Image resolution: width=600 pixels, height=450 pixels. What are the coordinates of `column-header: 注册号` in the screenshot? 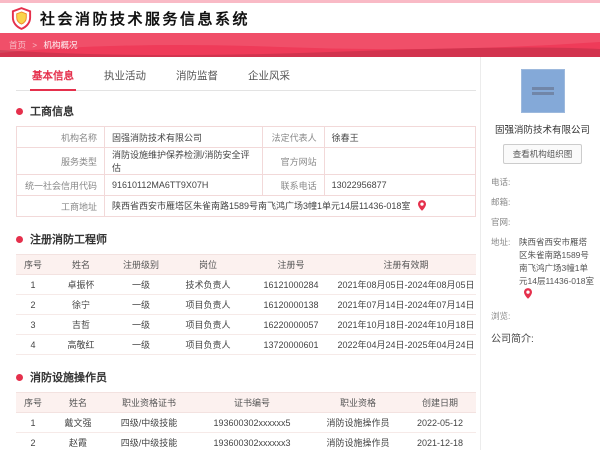 It's located at (291, 264).